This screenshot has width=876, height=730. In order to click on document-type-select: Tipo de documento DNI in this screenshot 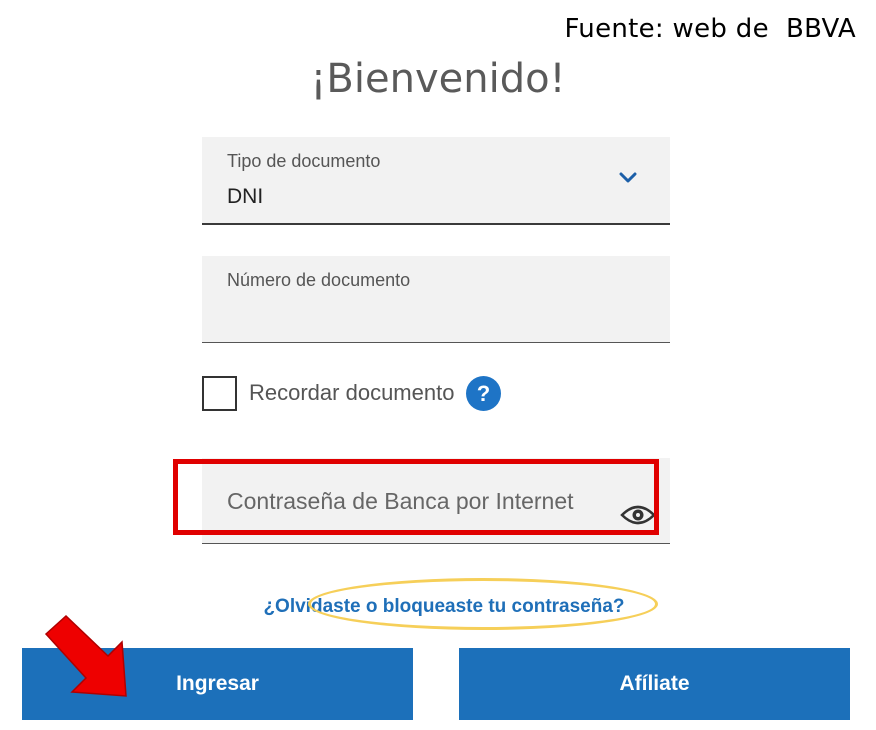, I will do `click(436, 181)`.